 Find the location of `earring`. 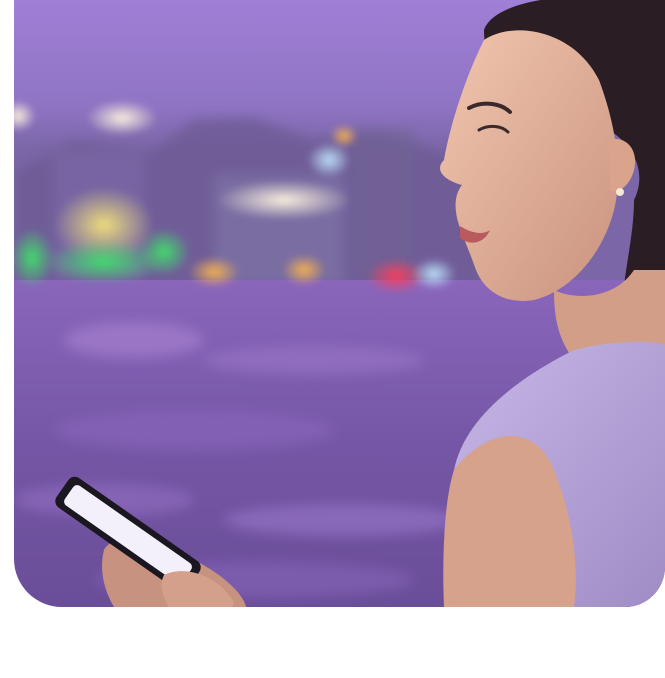

earring is located at coordinates (620, 192).